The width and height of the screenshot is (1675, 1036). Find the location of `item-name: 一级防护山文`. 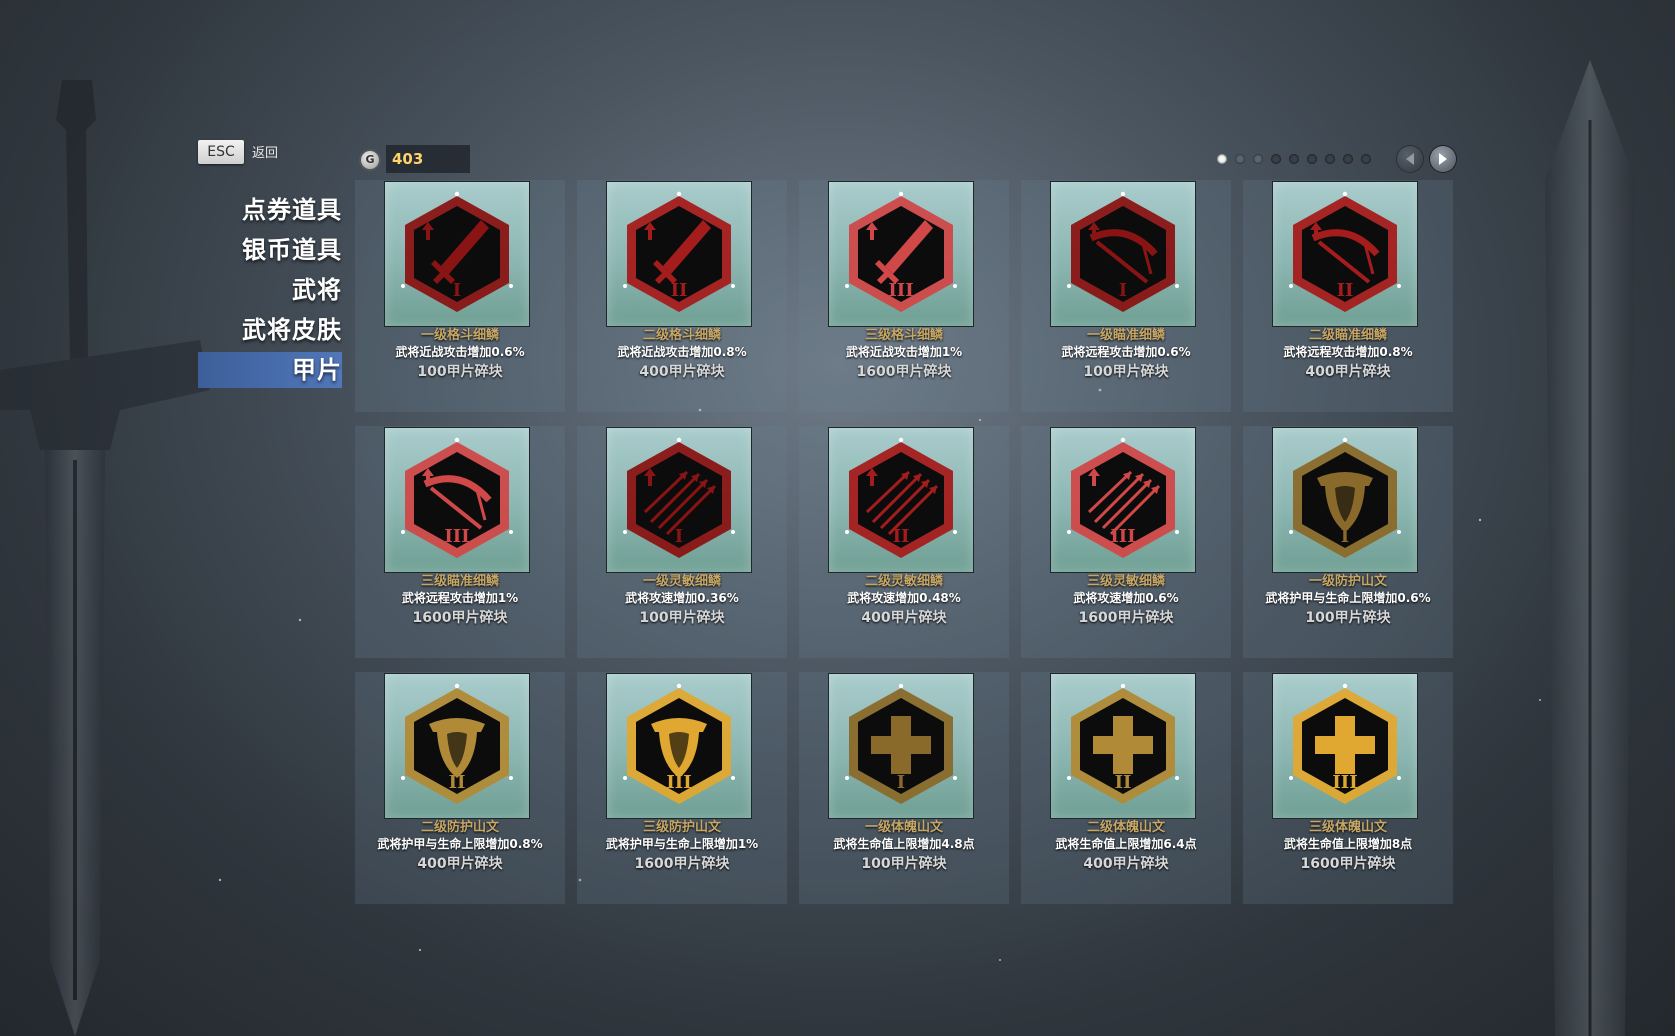

item-name: 一级防护山文 is located at coordinates (1347, 581).